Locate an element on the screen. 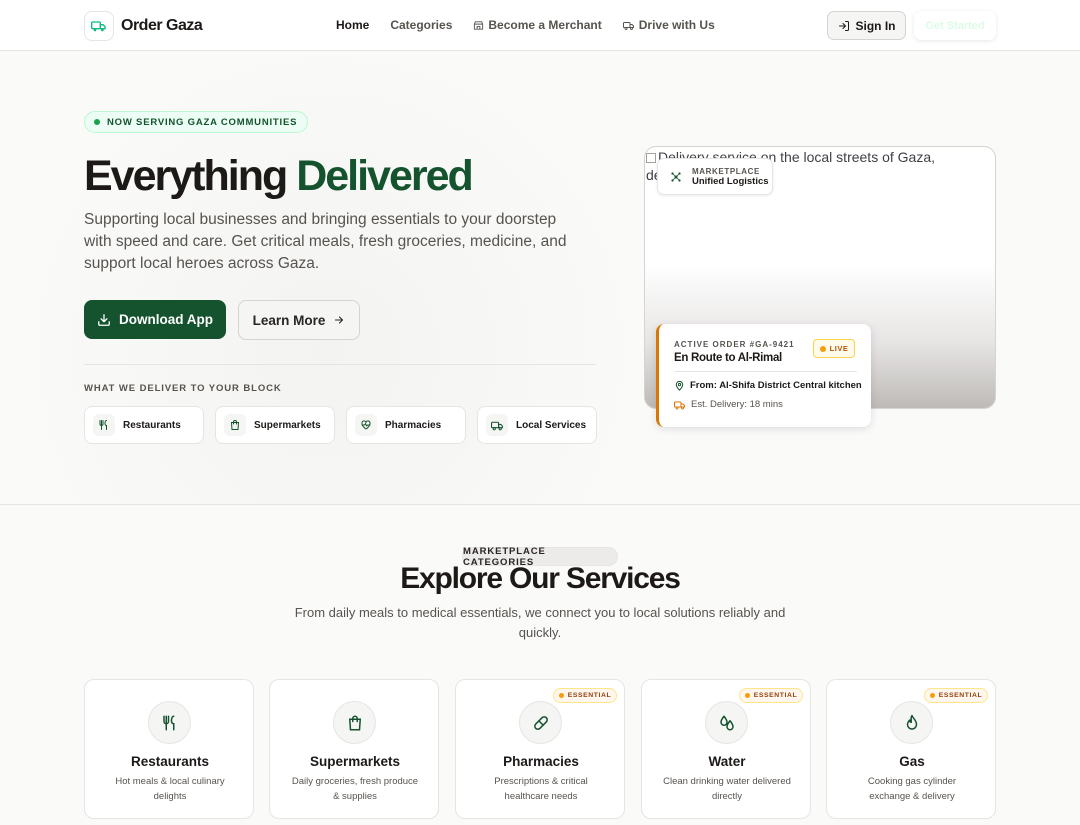  order-from-text: From: Al-Shifa District Central kitchen is located at coordinates (776, 385).